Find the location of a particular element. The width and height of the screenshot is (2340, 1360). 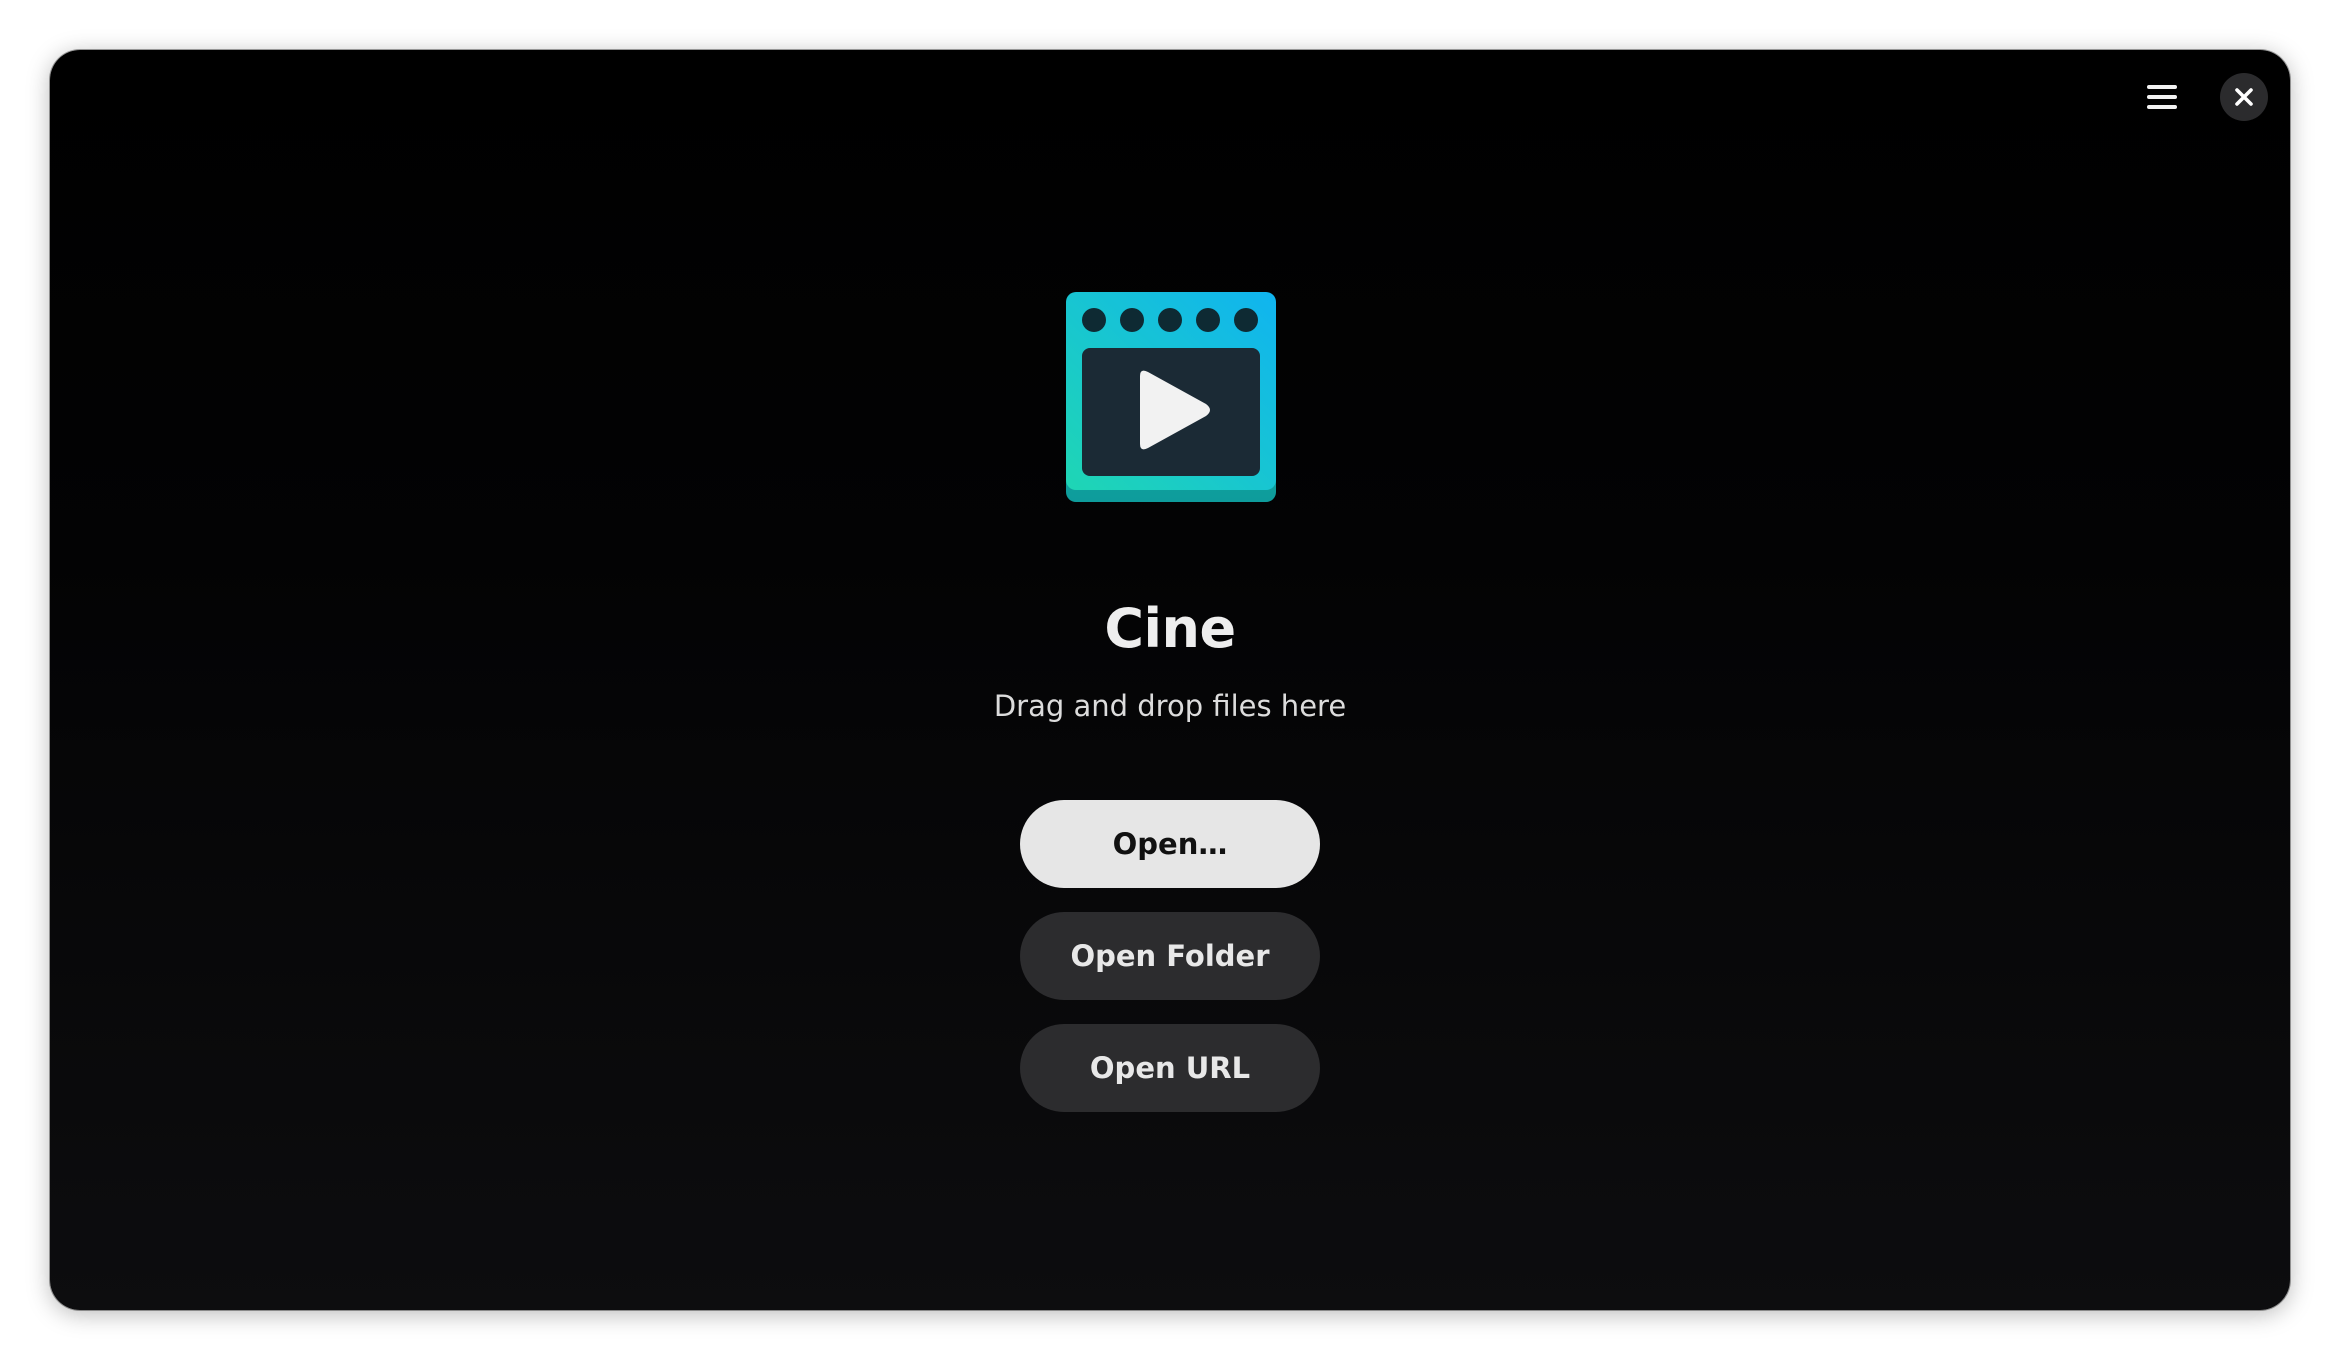

open-url-button: Open URL is located at coordinates (1170, 1068).